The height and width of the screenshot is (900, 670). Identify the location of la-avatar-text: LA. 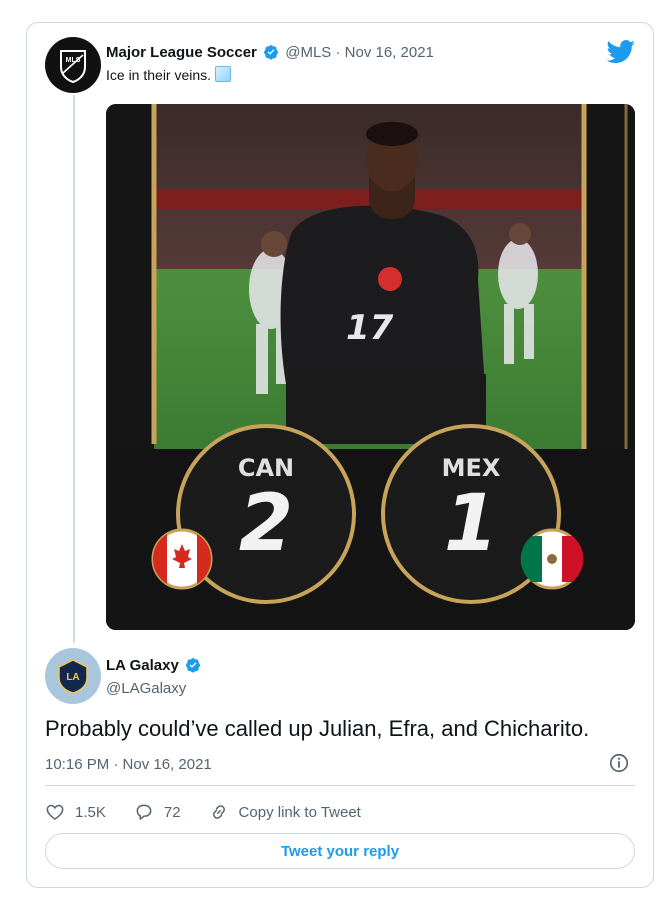
(72, 677).